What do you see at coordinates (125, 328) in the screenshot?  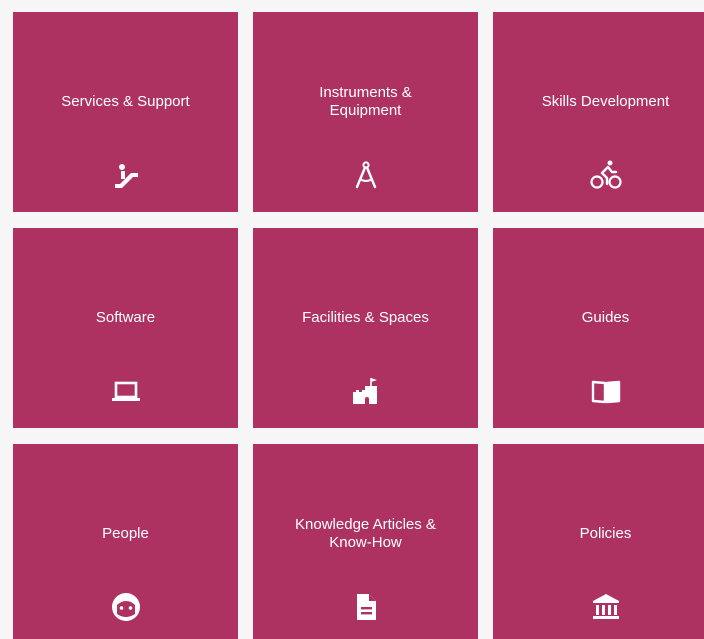 I see `tile-software: Software` at bounding box center [125, 328].